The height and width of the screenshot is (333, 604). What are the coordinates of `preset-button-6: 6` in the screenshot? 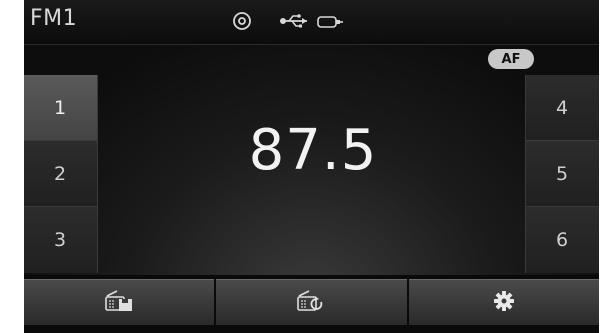 It's located at (562, 240).